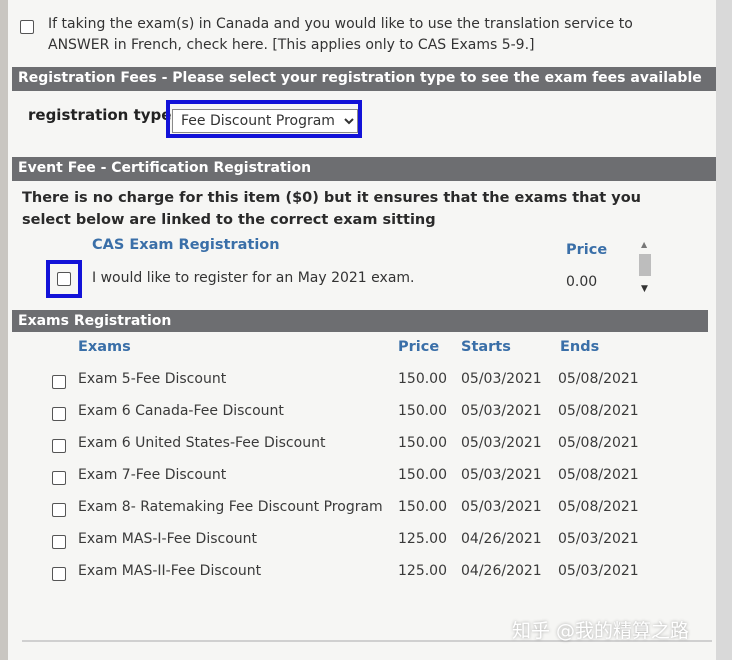 The image size is (732, 660). I want to click on event-list-scrollbar: ▲ ▼, so click(645, 269).